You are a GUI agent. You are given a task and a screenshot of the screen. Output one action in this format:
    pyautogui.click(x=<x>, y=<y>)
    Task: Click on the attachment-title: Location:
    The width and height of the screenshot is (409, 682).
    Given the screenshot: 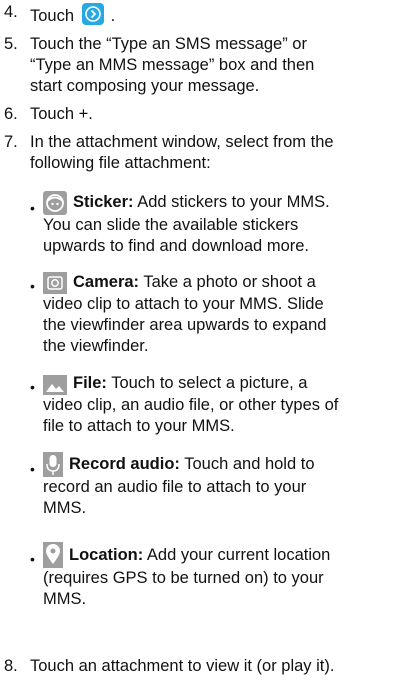 What is the action you would take?
    pyautogui.click(x=106, y=555)
    